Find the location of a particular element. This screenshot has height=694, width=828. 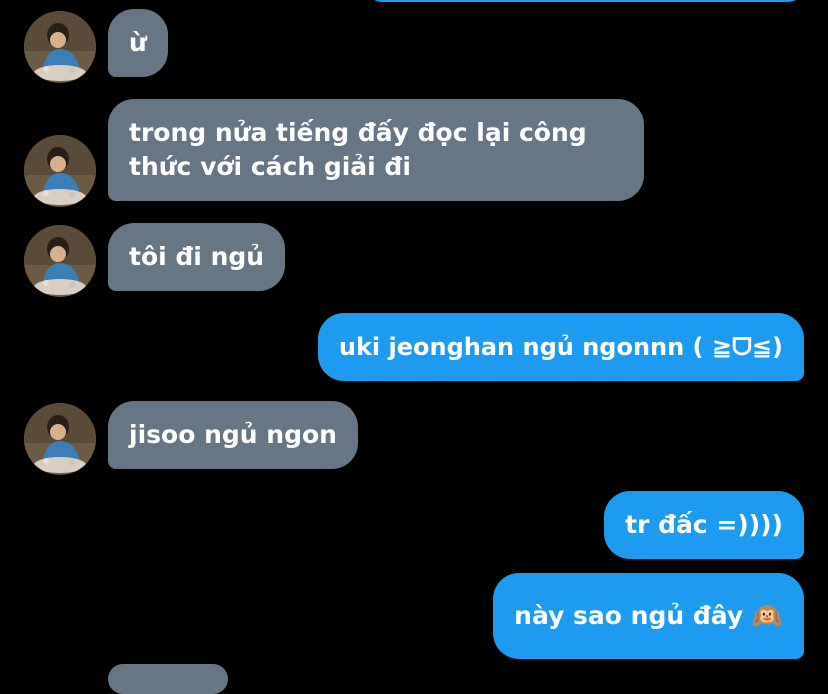

message-bubble-incoming: jisoo ngủ ngon is located at coordinates (233, 435).